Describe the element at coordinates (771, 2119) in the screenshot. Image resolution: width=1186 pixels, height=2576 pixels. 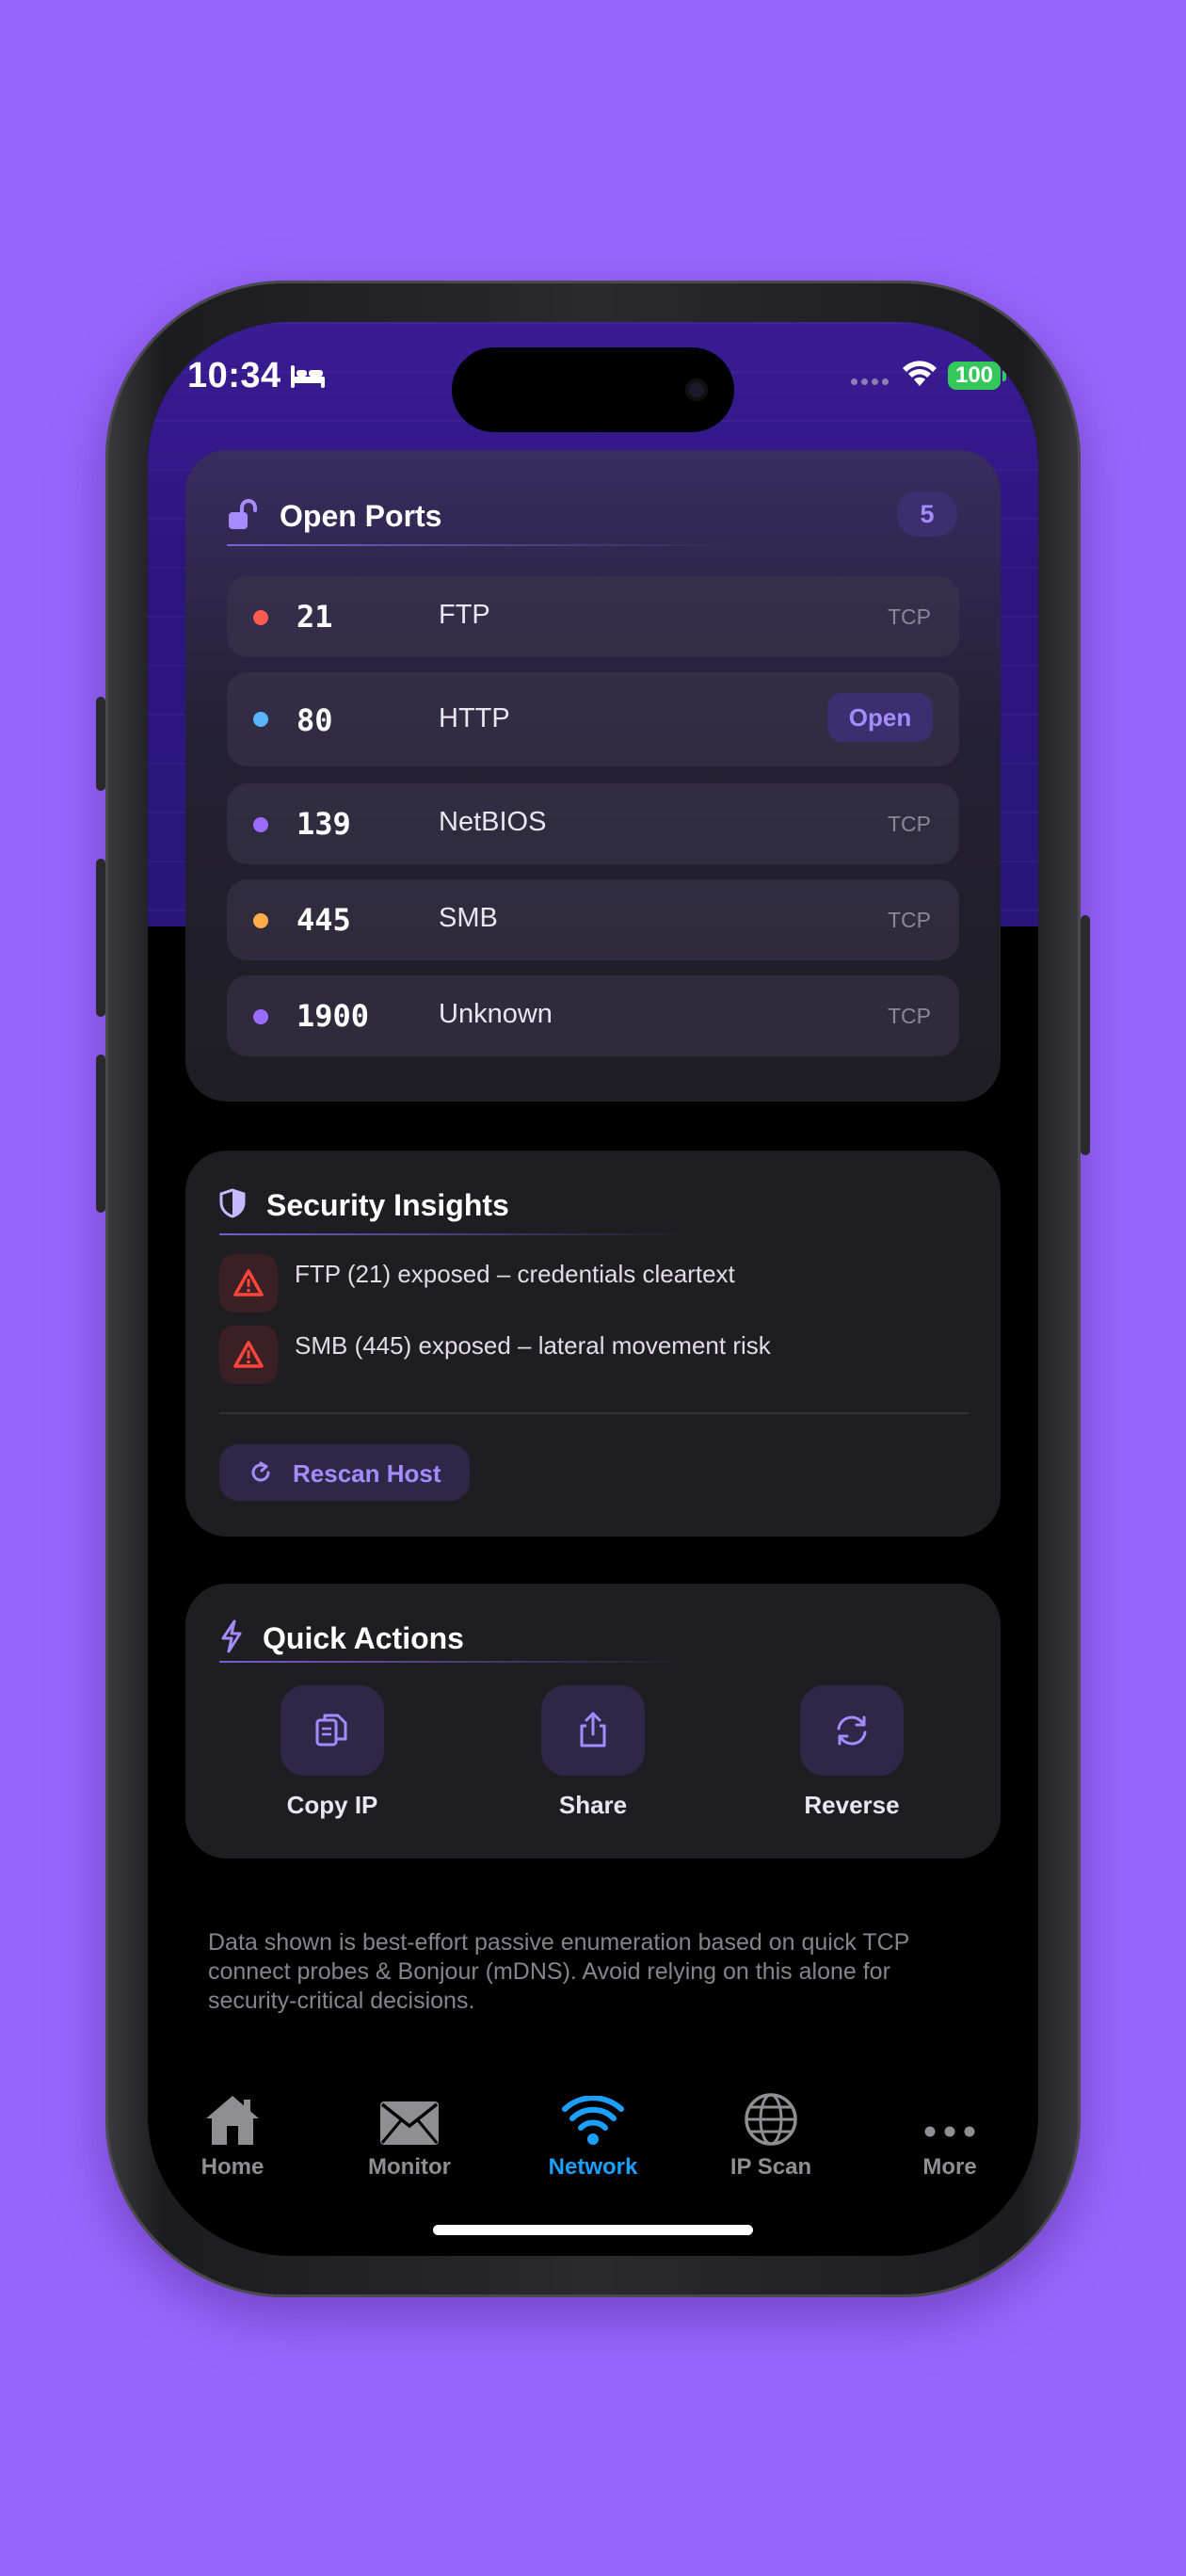
I see `globe-icon` at that location.